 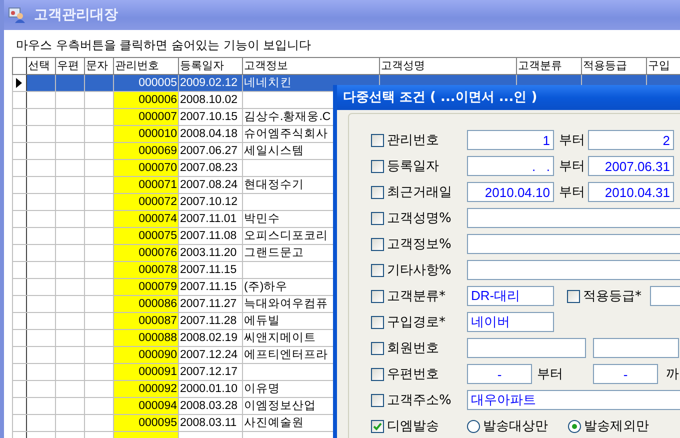 I want to click on input-field: 2010.04.10, so click(x=510, y=192).